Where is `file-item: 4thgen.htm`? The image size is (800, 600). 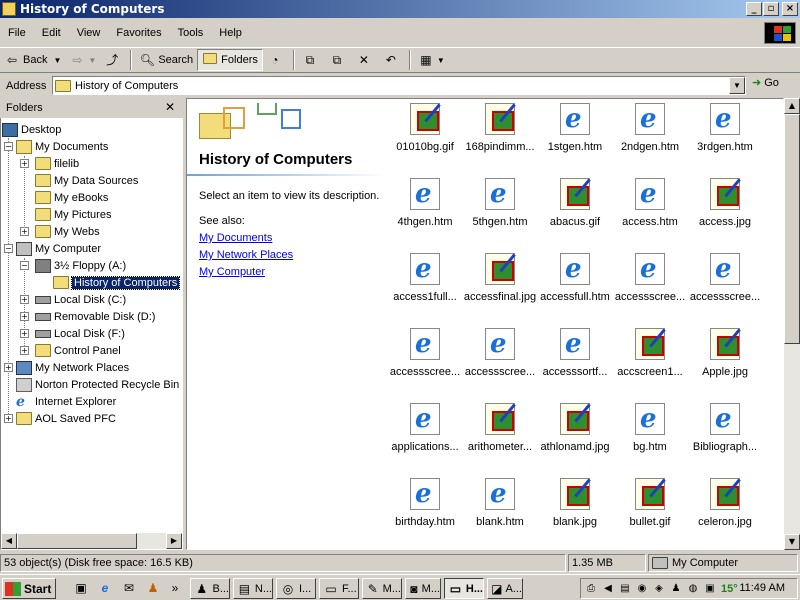
file-item: 4thgen.htm is located at coordinates (425, 211).